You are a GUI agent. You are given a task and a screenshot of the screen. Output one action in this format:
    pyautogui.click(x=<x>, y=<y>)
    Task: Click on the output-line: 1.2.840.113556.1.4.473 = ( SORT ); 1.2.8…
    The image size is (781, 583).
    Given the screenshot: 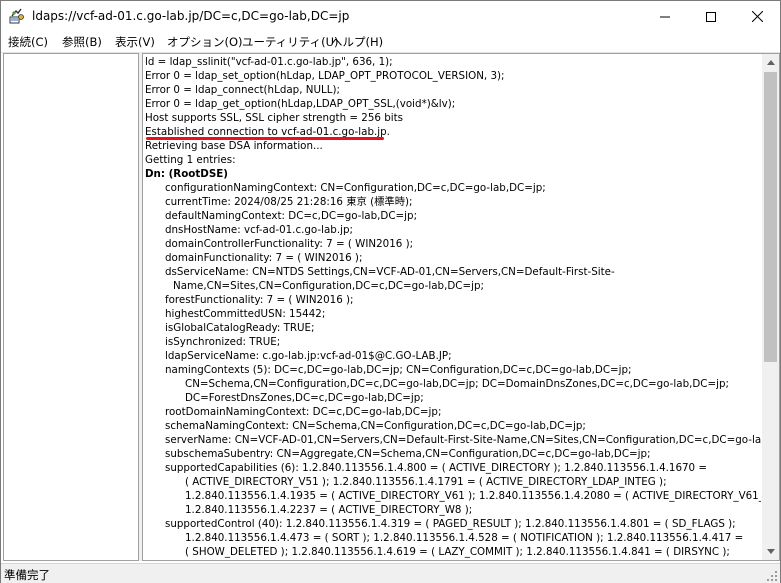 What is the action you would take?
    pyautogui.click(x=464, y=538)
    